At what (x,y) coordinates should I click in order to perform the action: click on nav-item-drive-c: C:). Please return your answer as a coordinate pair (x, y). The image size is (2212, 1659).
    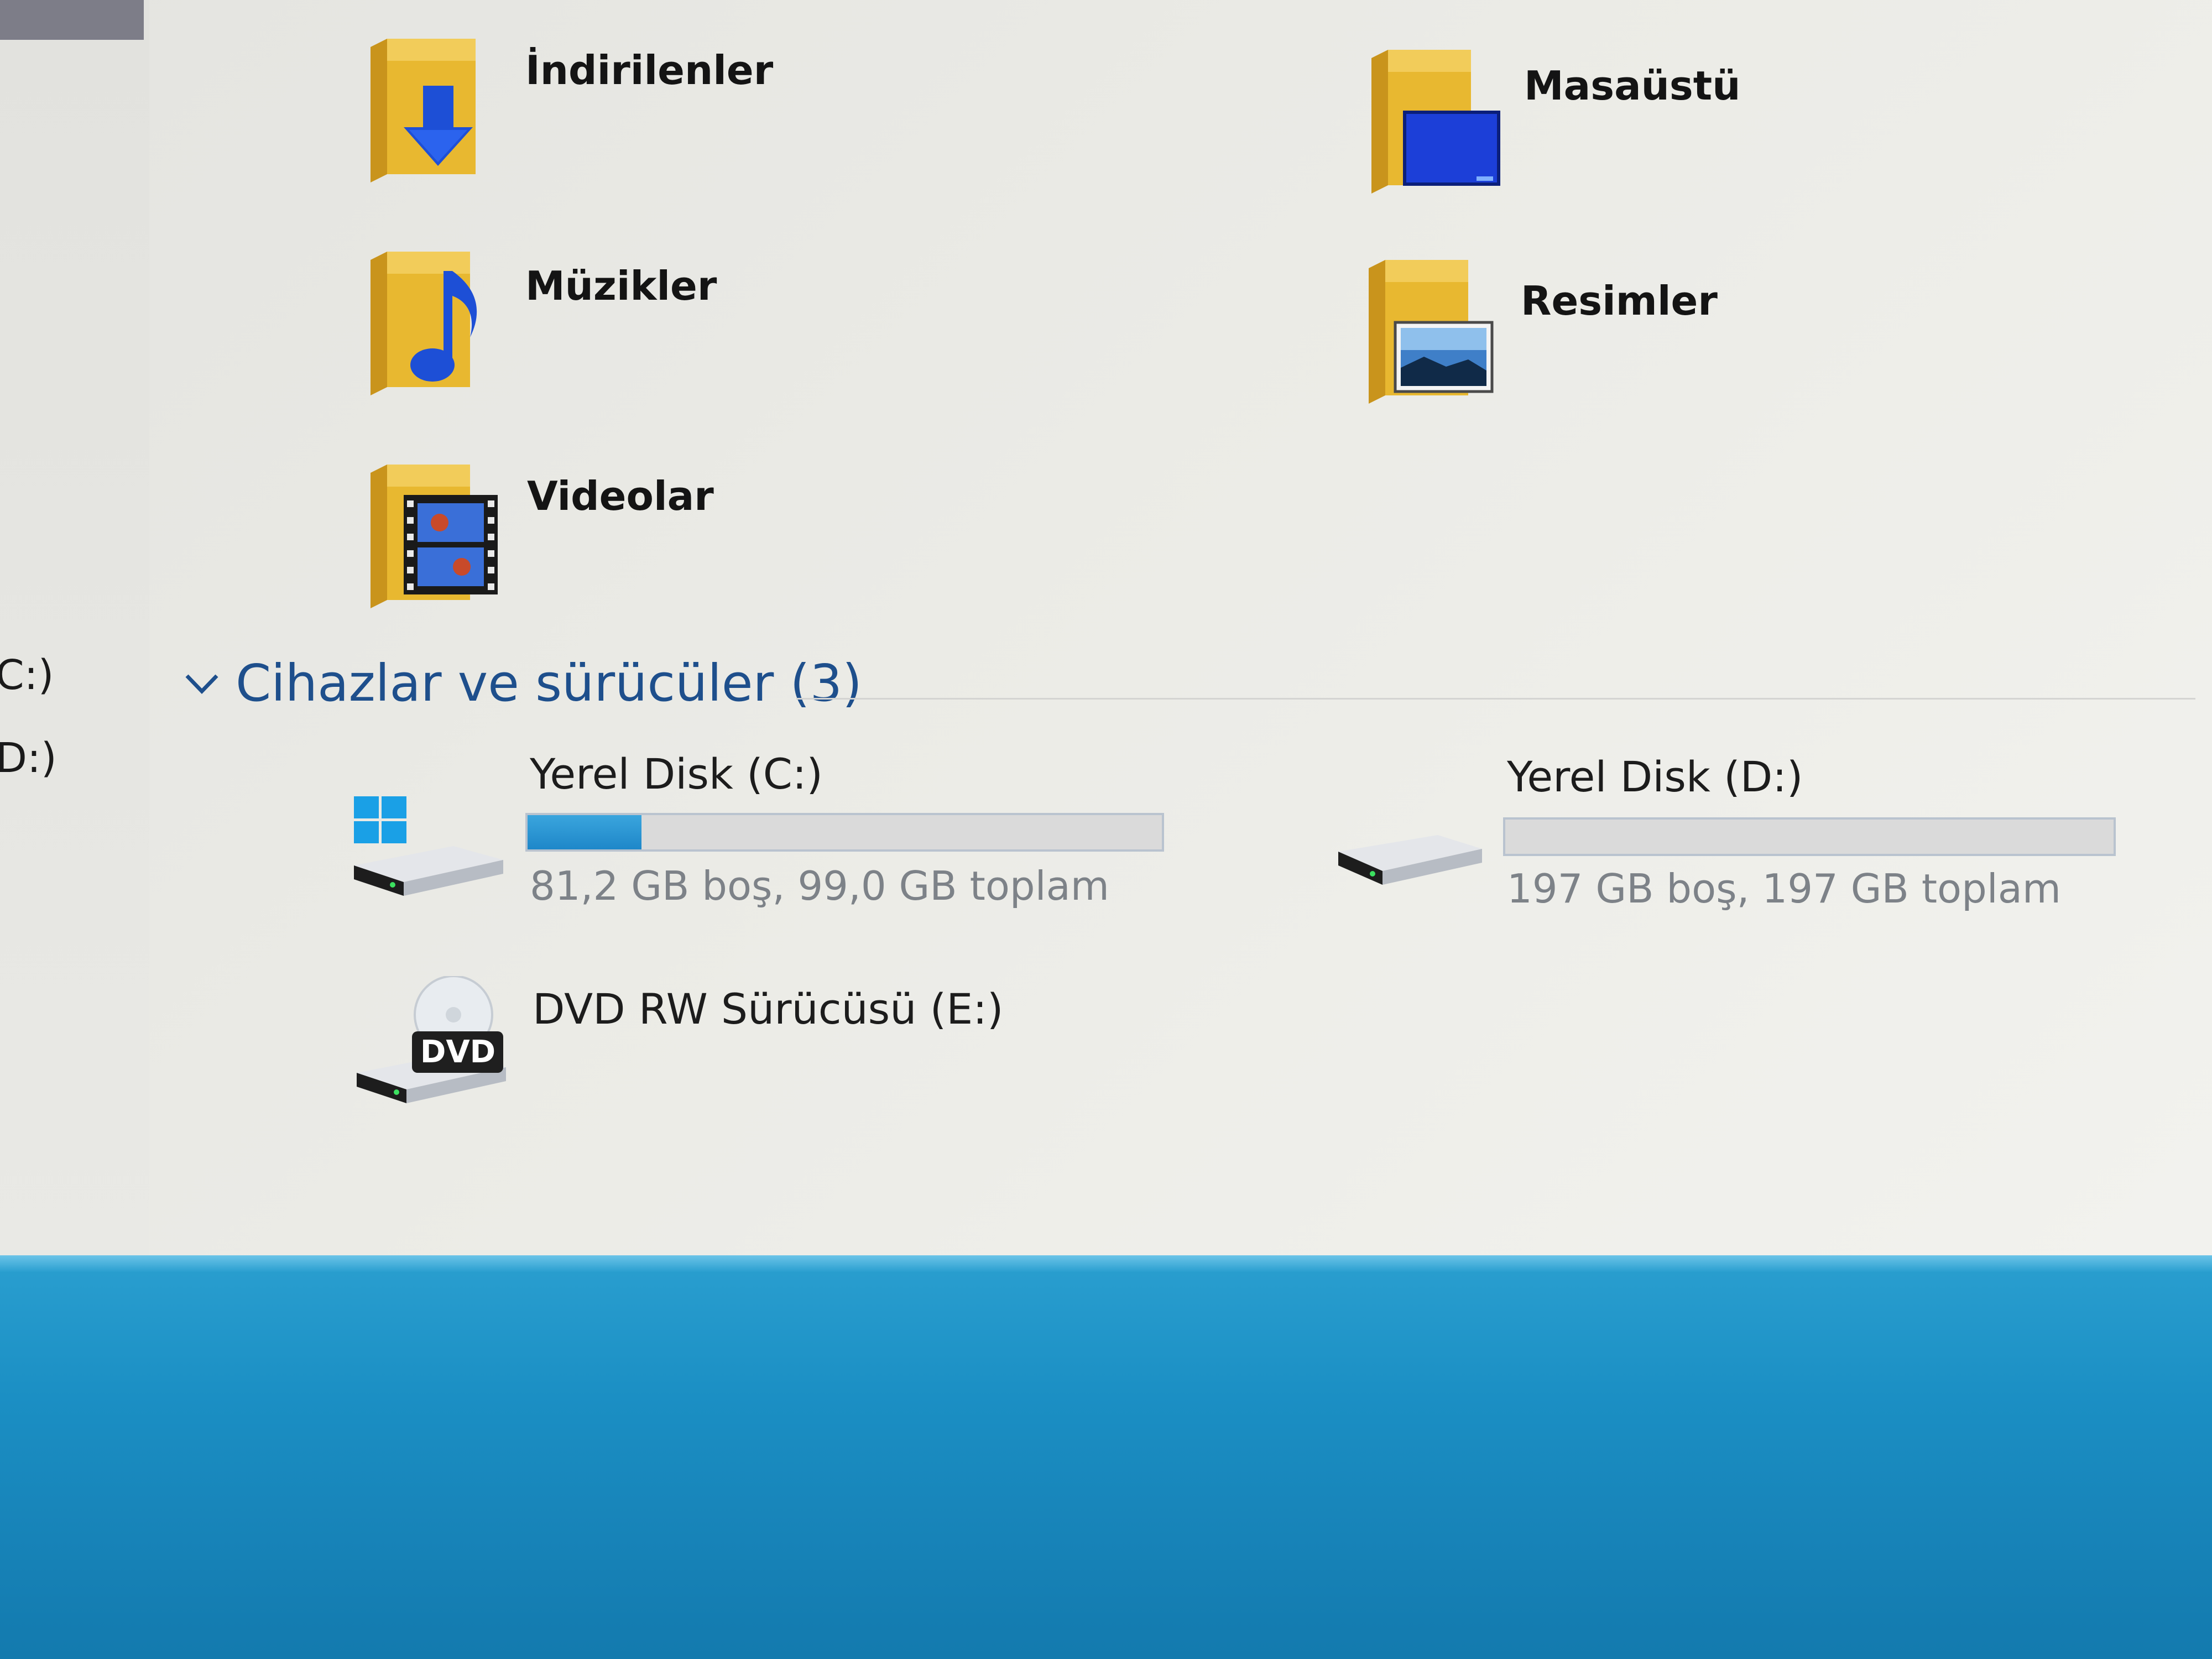
    Looking at the image, I should click on (27, 675).